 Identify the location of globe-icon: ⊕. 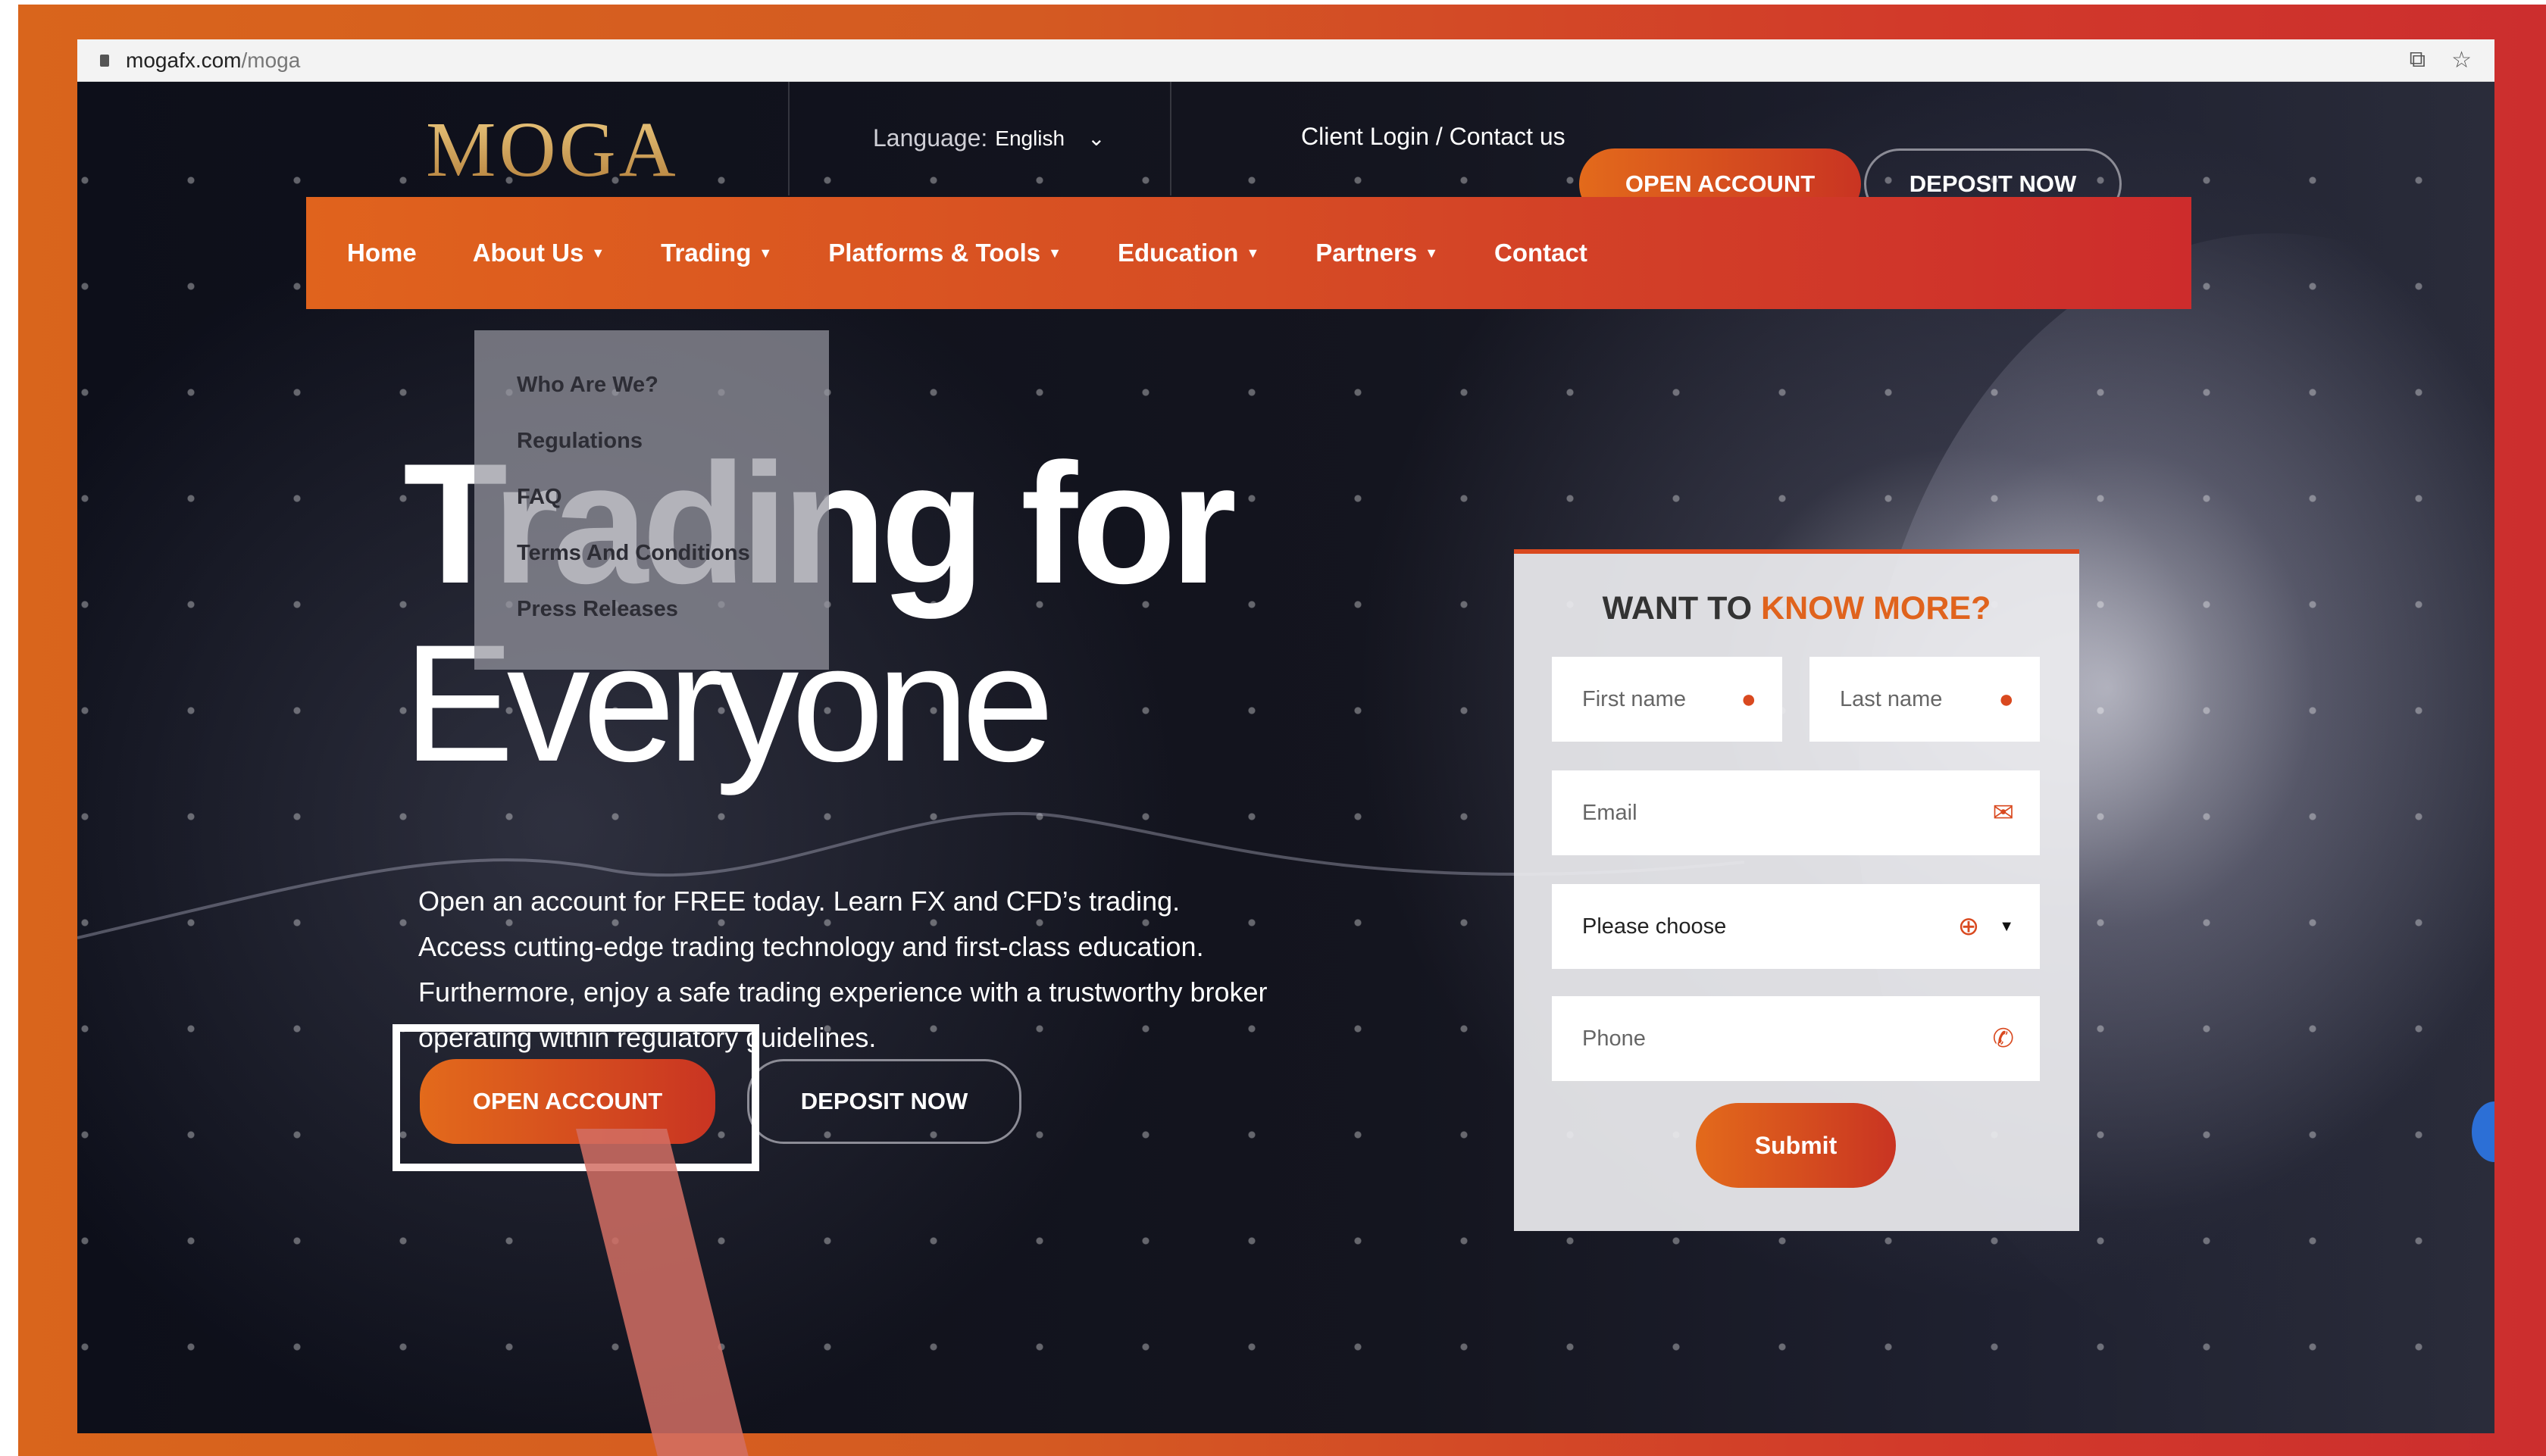
(1968, 926).